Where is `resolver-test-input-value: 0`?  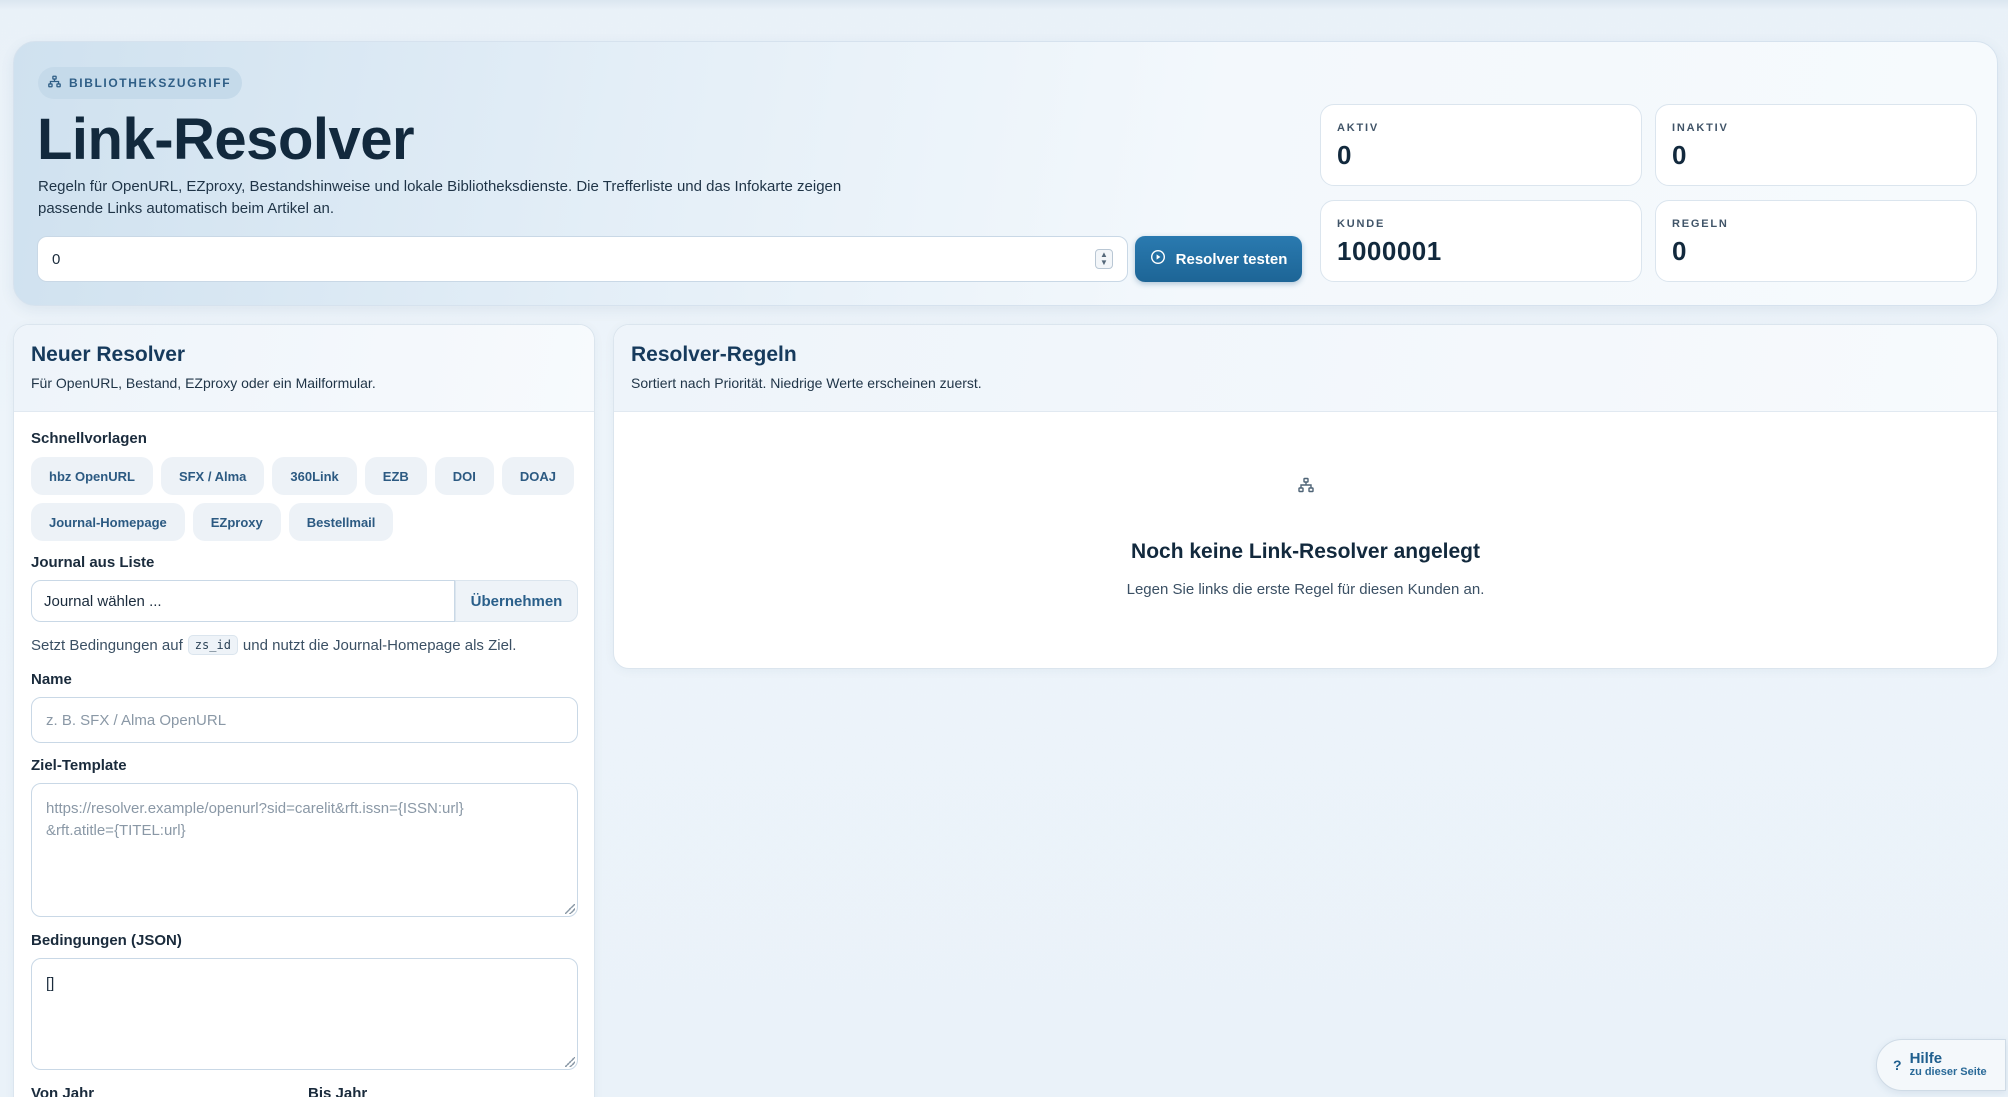 resolver-test-input-value: 0 is located at coordinates (56, 259).